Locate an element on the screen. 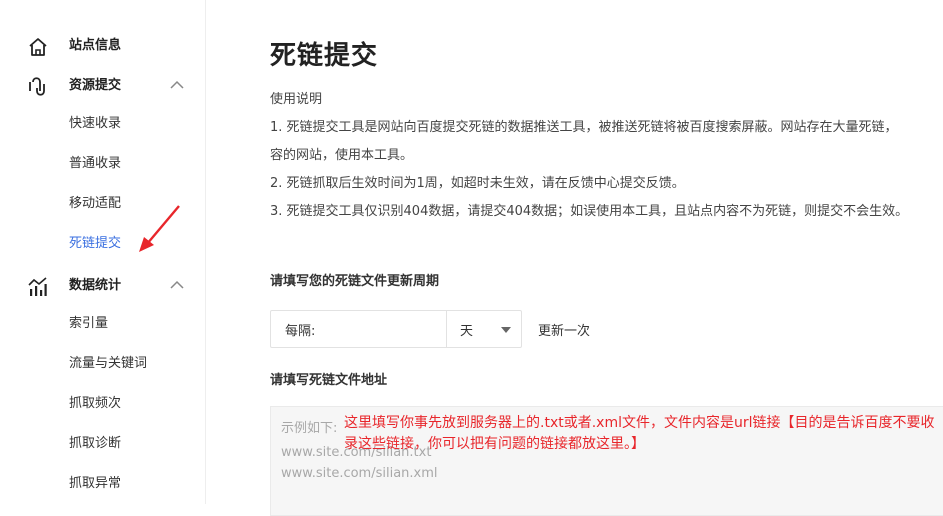 This screenshot has width=943, height=516. sidebar-group-label: 数据统计 is located at coordinates (95, 285).